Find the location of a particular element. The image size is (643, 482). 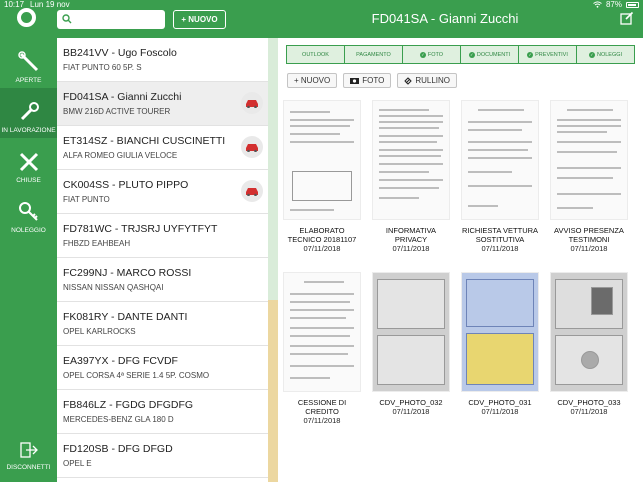

tab-documenti: ✓ DOCUMENTI is located at coordinates (490, 54).